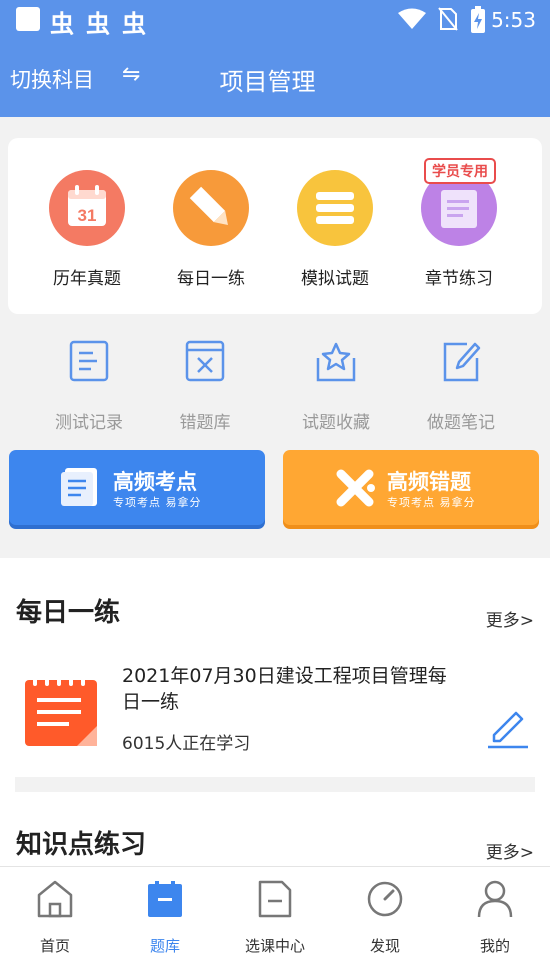 The width and height of the screenshot is (550, 977). What do you see at coordinates (513, 20) in the screenshot?
I see `clock: 5:53` at bounding box center [513, 20].